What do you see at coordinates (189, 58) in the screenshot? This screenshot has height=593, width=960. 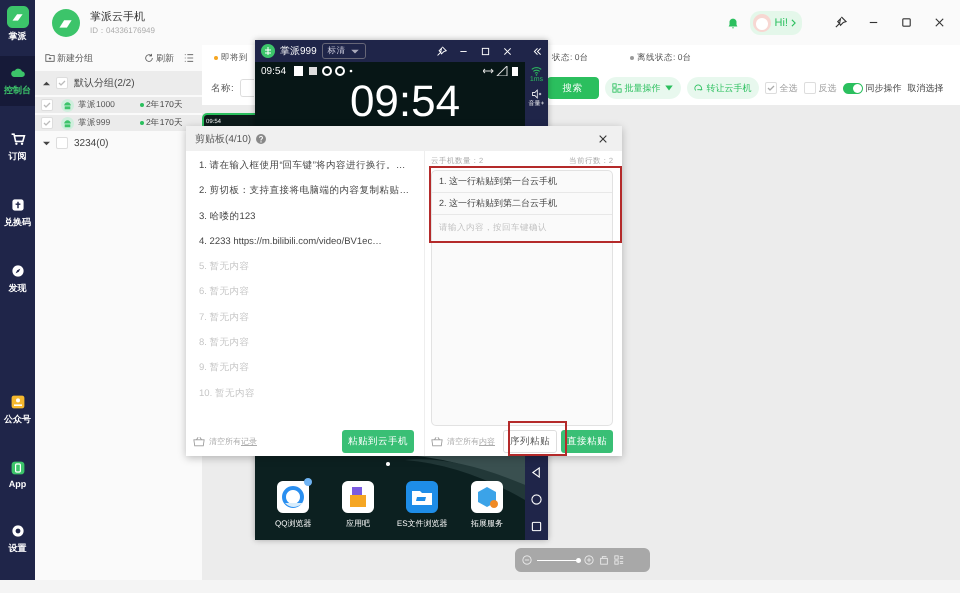 I see `list-icon` at bounding box center [189, 58].